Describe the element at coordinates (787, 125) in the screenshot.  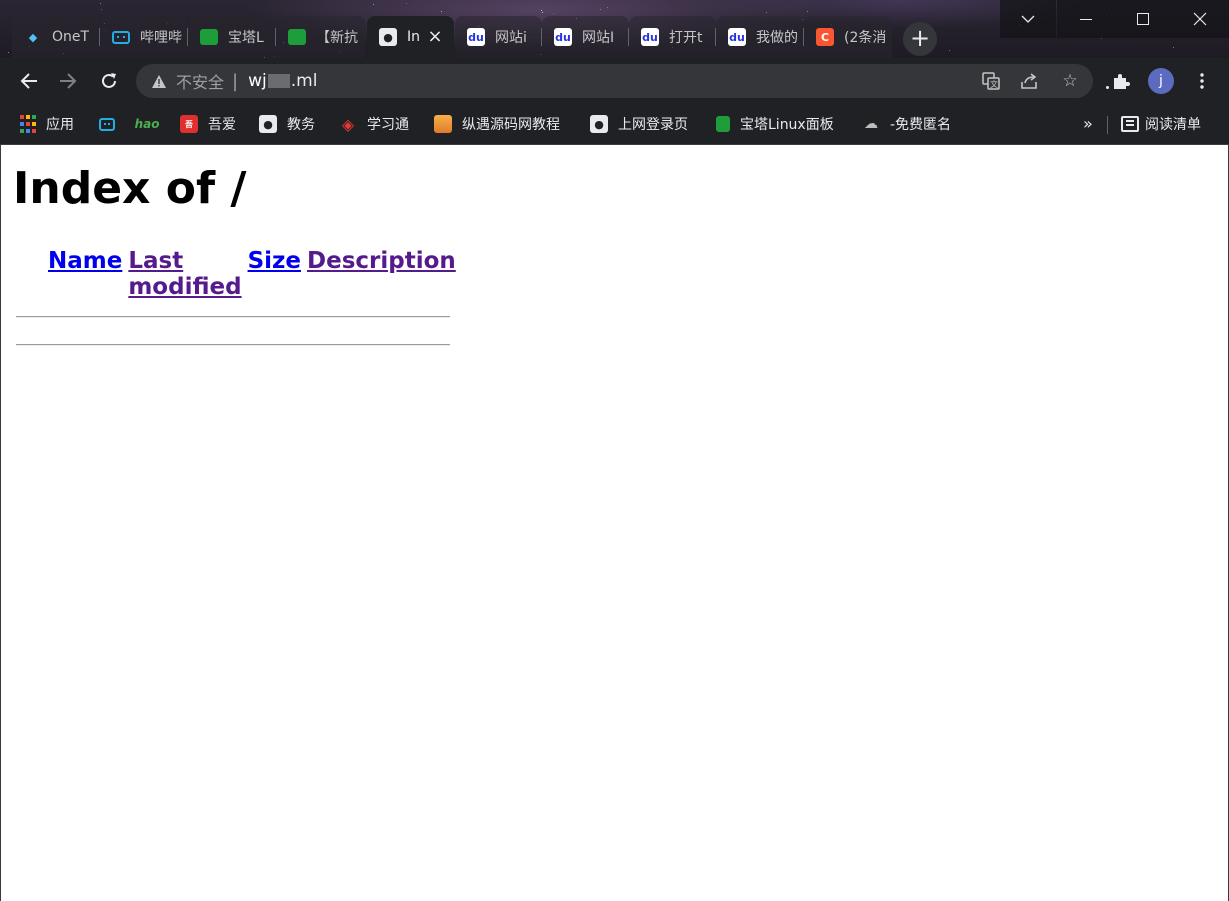
I see `bookmark-label: 宝塔Linux面板` at that location.